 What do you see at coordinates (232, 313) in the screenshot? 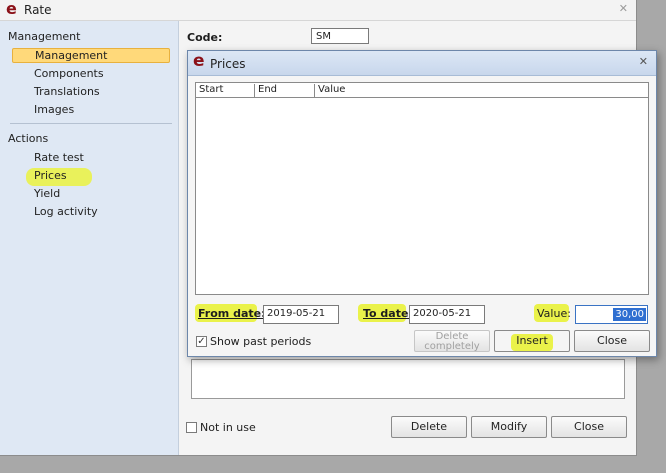
I see `from-date-label: From date:` at bounding box center [232, 313].